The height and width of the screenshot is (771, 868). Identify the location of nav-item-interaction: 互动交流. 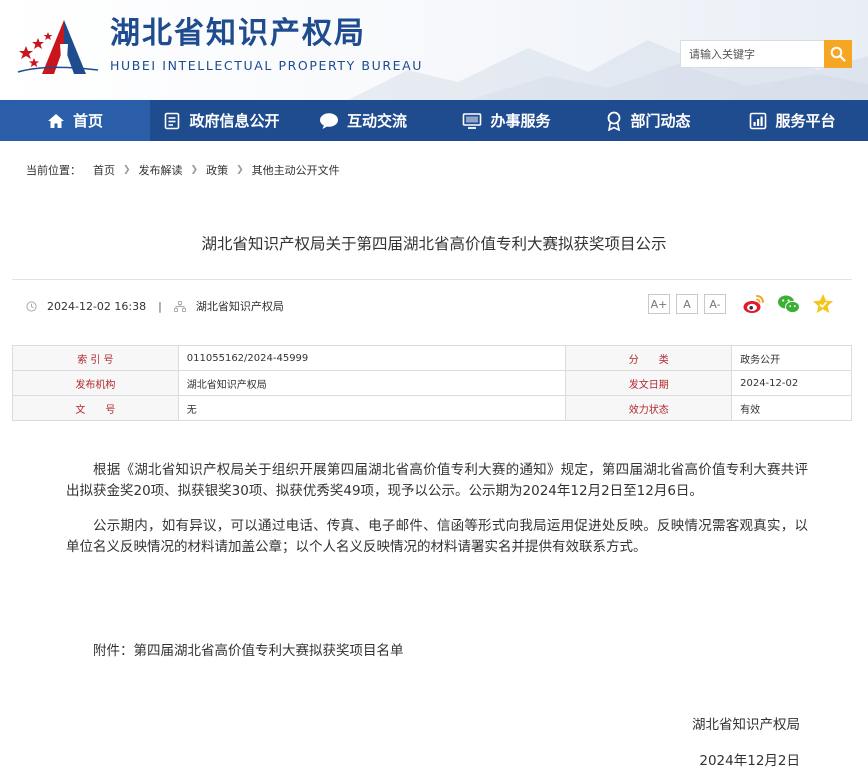
(363, 120).